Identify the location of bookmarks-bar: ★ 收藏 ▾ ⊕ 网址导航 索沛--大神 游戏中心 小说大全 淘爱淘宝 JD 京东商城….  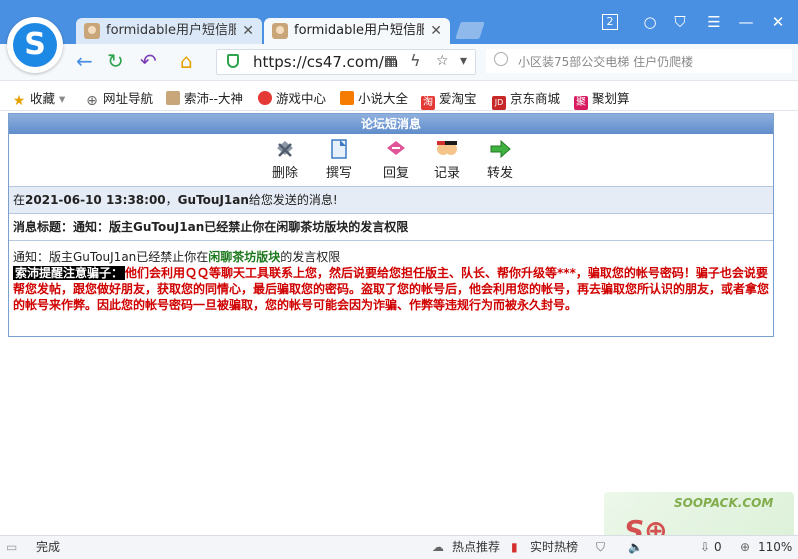
(399, 96).